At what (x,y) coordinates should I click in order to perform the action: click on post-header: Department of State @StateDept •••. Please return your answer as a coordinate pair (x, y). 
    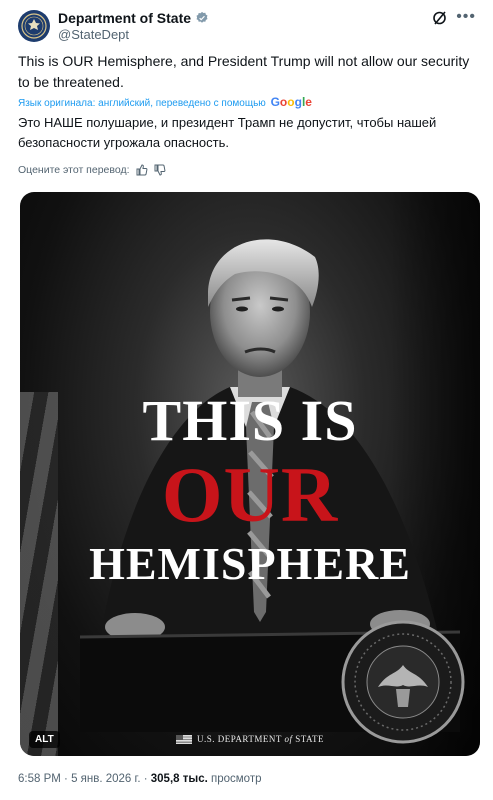
    Looking at the image, I should click on (248, 27).